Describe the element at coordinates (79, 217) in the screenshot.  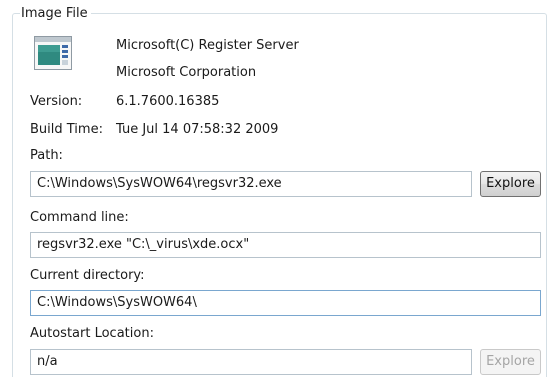
I see `command-line-label: Command line:` at that location.